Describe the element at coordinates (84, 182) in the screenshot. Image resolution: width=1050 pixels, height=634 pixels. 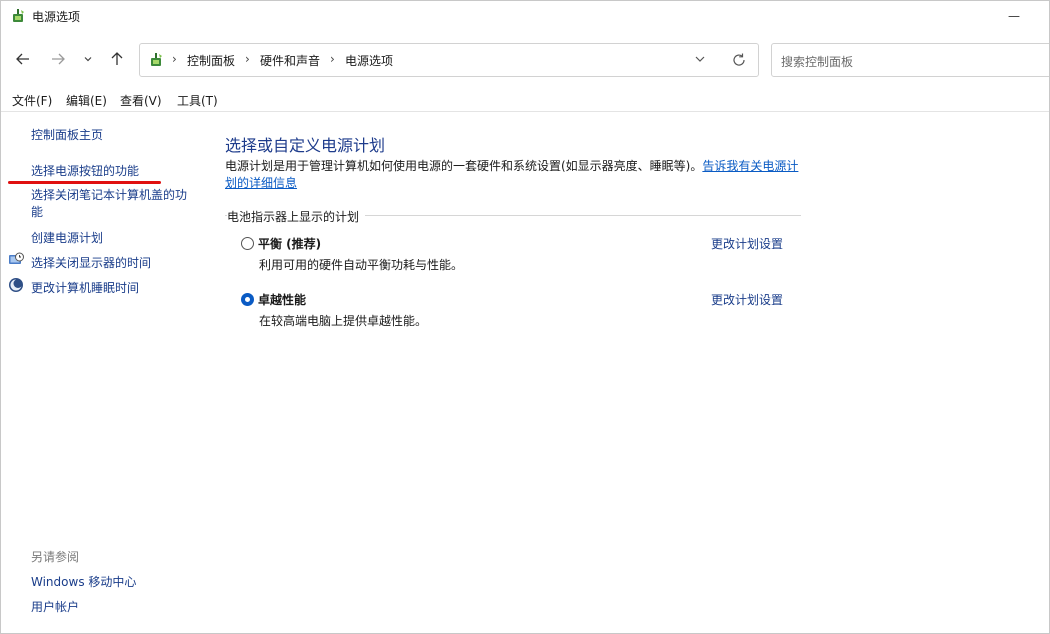
I see `red-annotation-underline` at that location.